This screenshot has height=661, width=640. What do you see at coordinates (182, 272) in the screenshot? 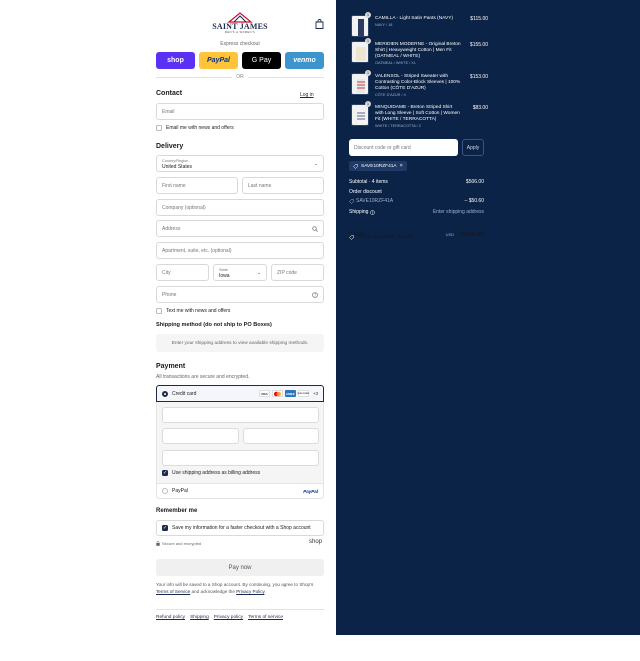
I see `city-field: City` at bounding box center [182, 272].